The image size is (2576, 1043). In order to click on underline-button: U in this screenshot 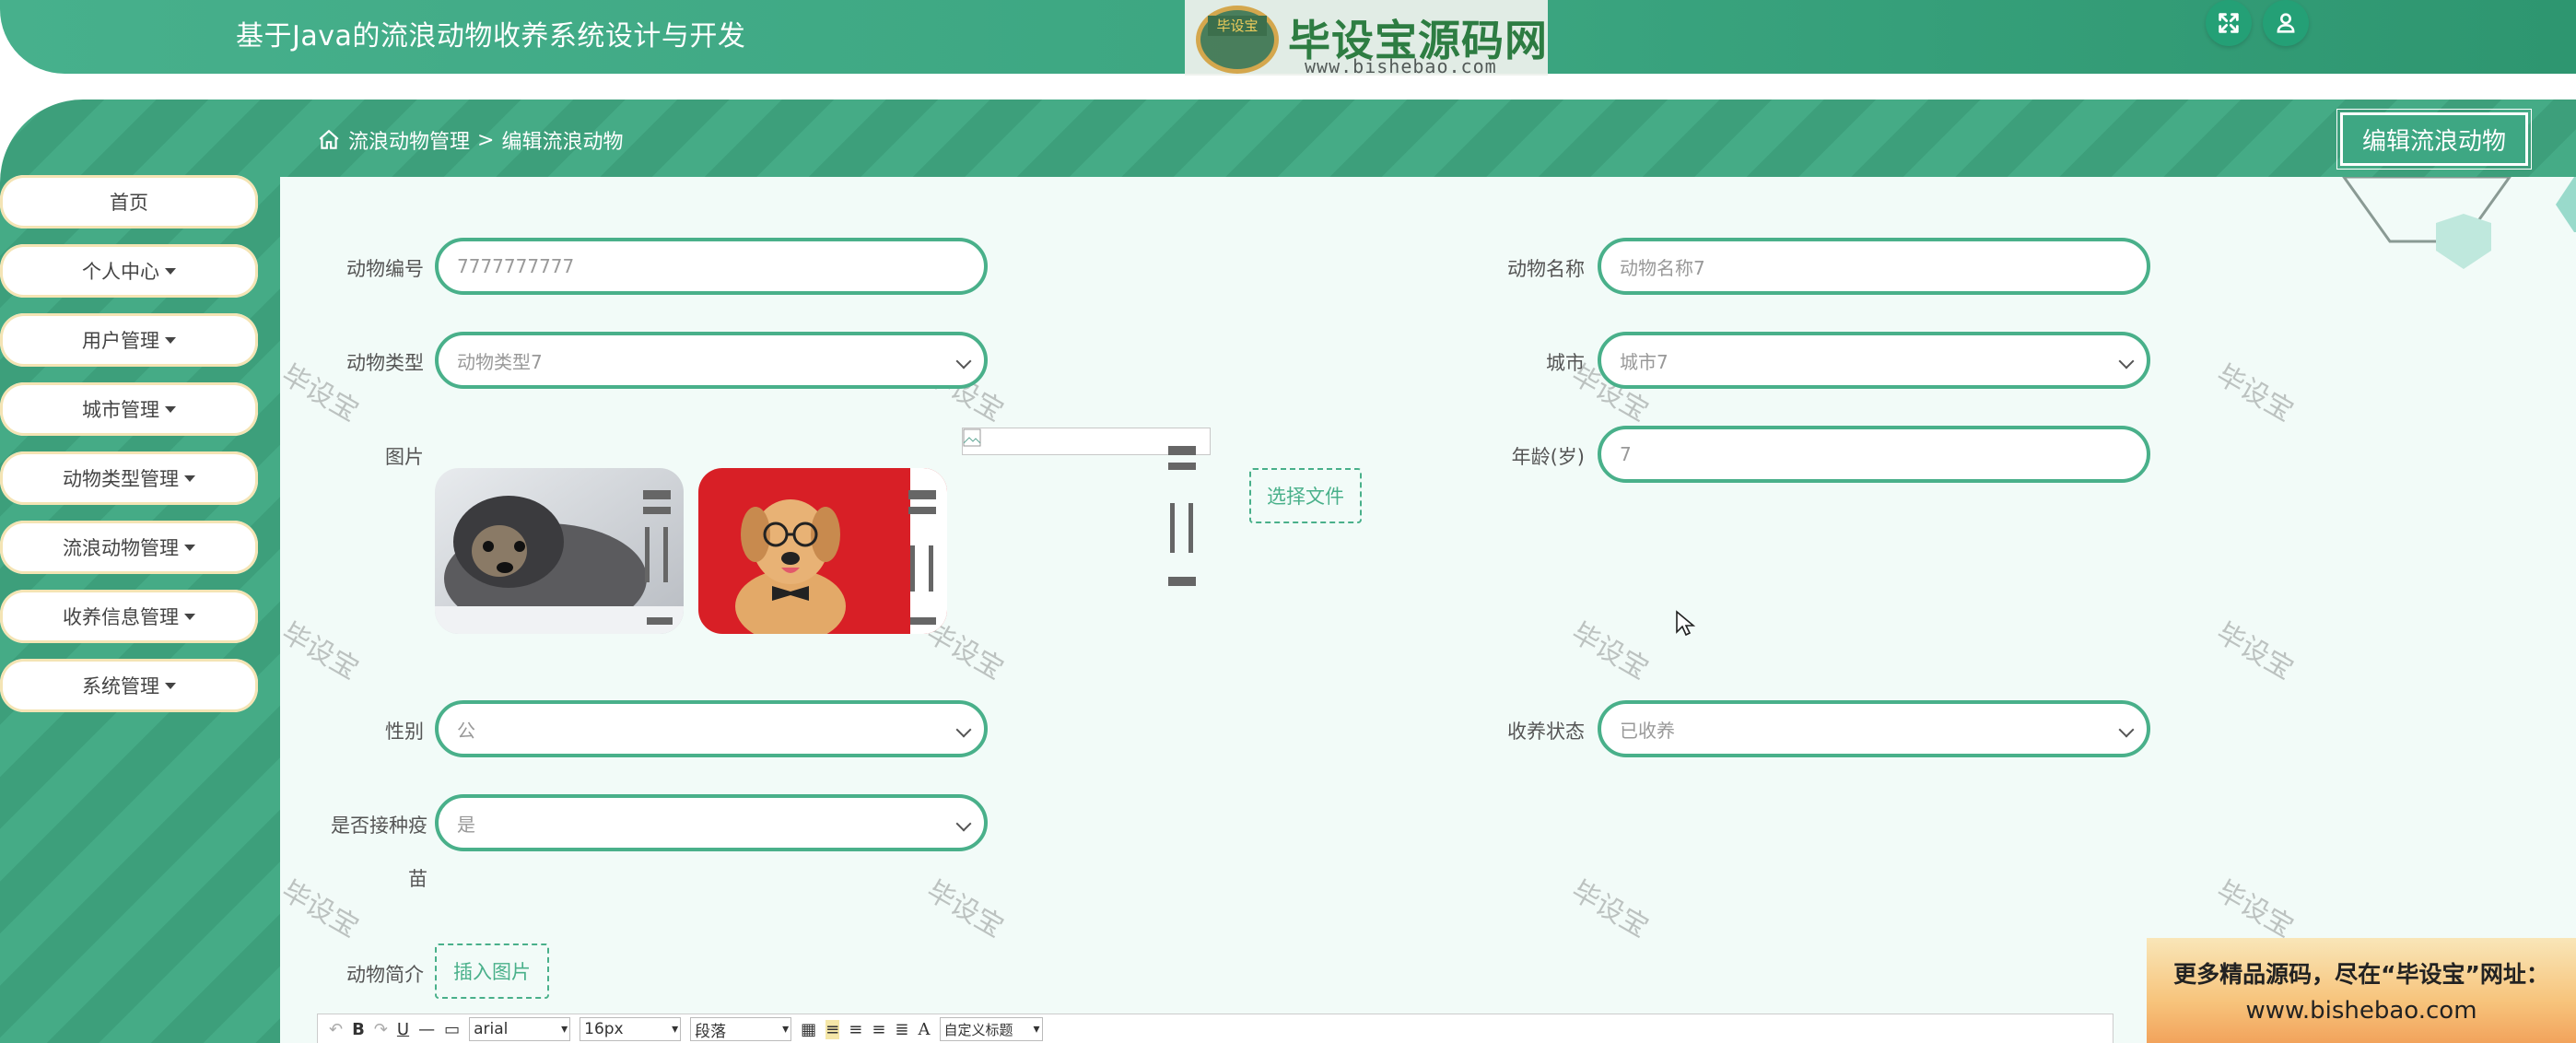, I will do `click(403, 1029)`.